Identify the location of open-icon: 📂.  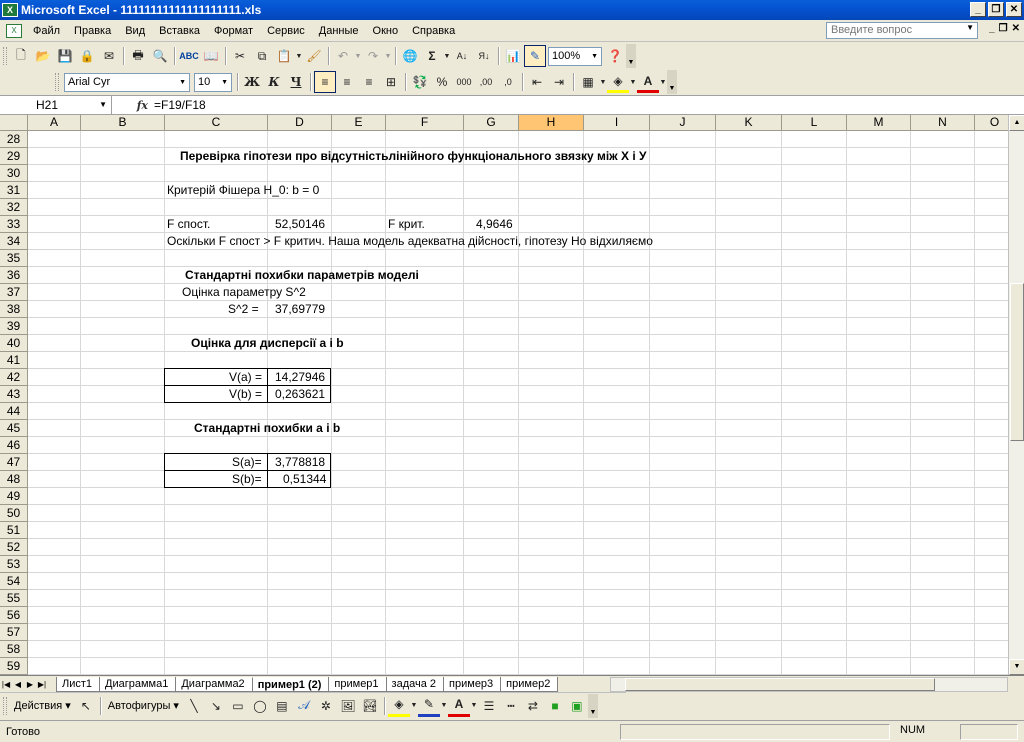
(43, 56).